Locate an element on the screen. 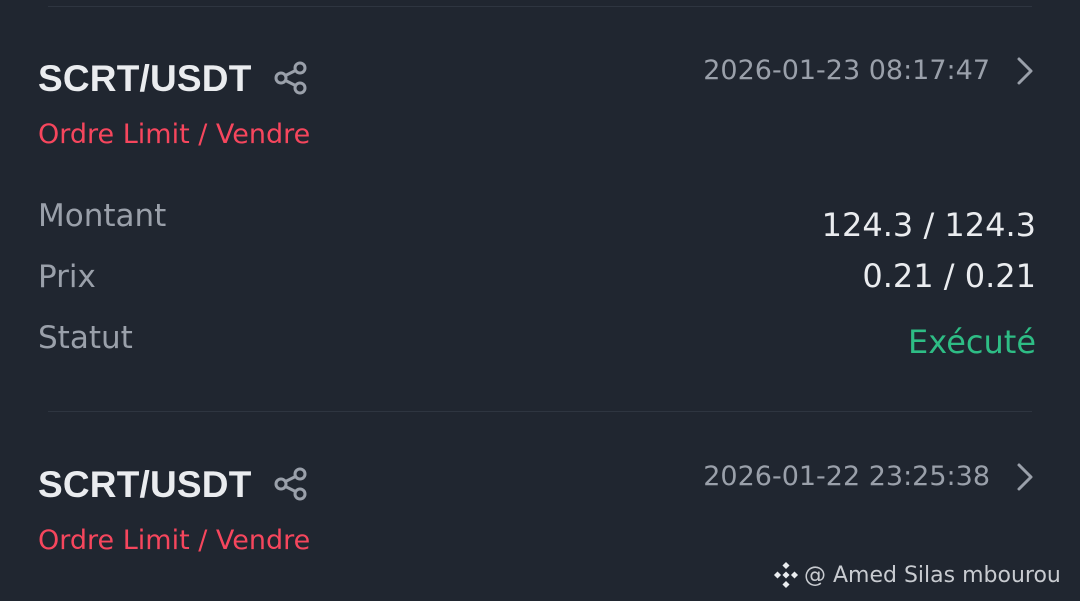 The image size is (1080, 601). order-timestamp: 2026-01-23 08:17:47 is located at coordinates (846, 70).